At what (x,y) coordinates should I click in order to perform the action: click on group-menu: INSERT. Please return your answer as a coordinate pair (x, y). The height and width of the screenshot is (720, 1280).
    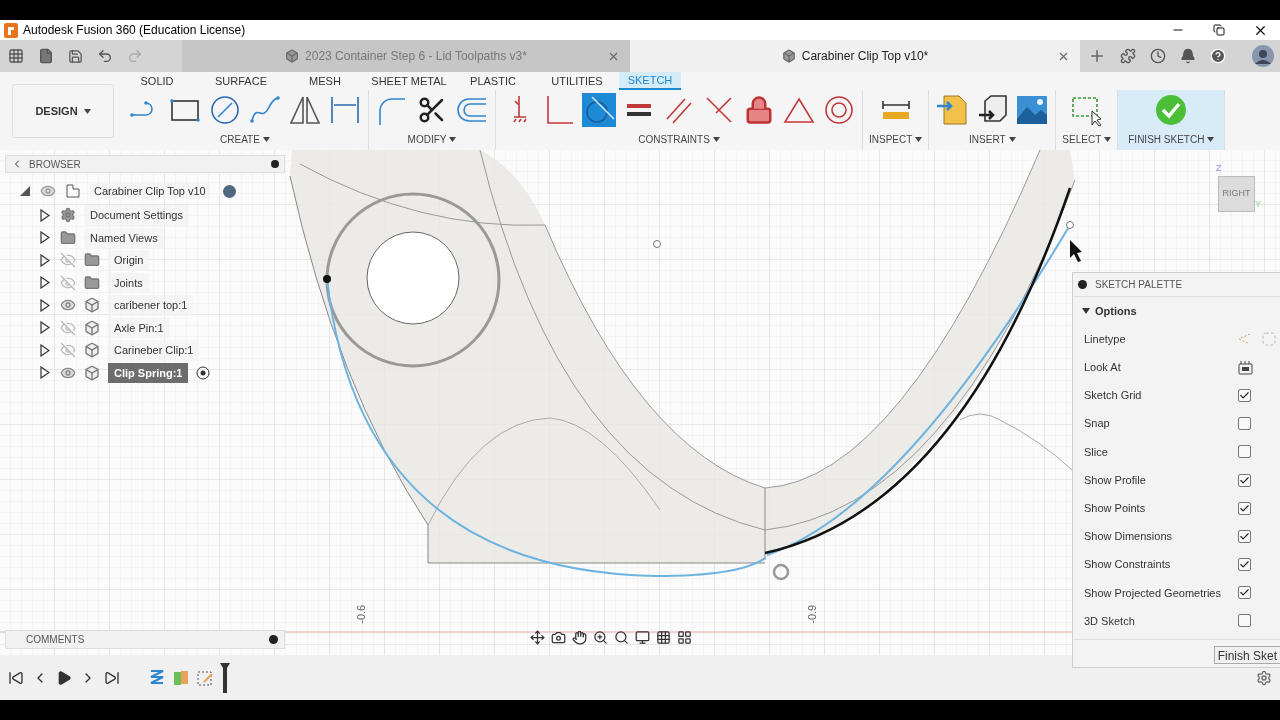
    Looking at the image, I should click on (992, 139).